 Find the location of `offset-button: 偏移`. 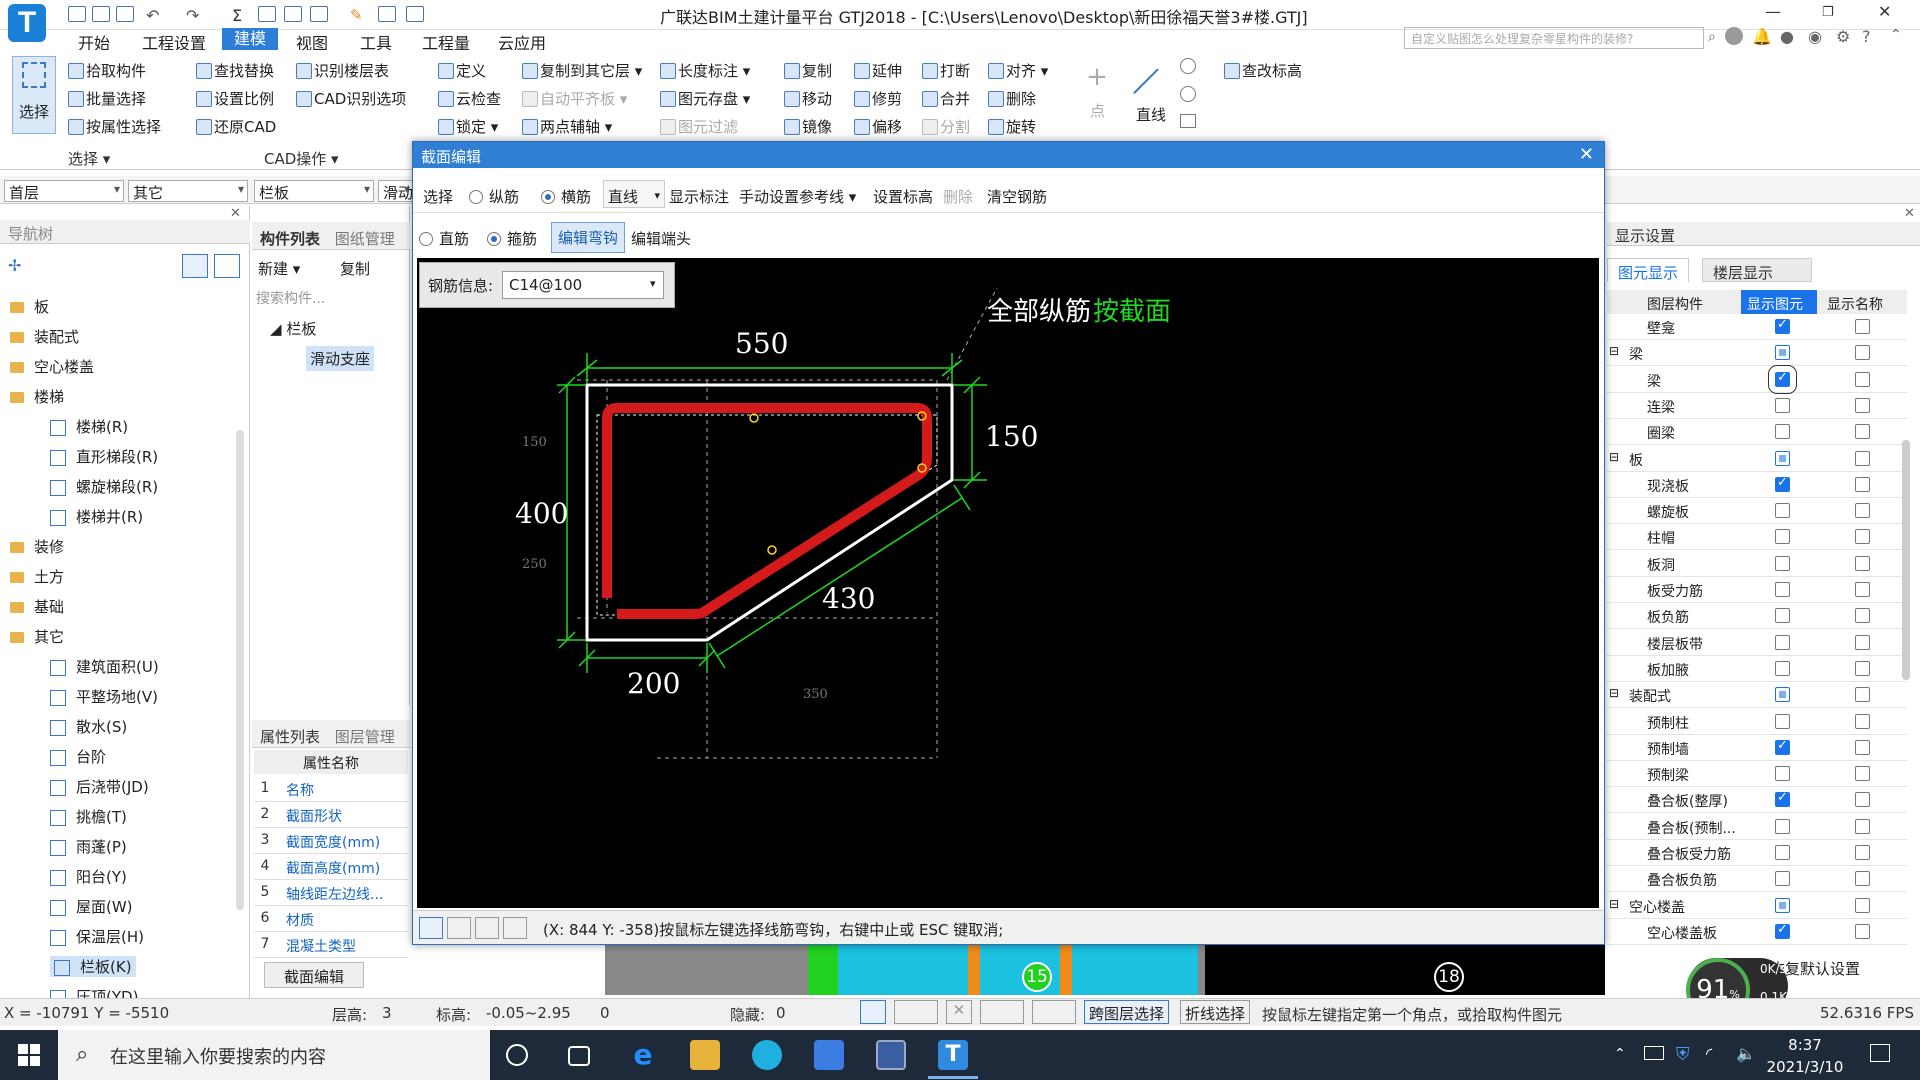

offset-button: 偏移 is located at coordinates (877, 126).